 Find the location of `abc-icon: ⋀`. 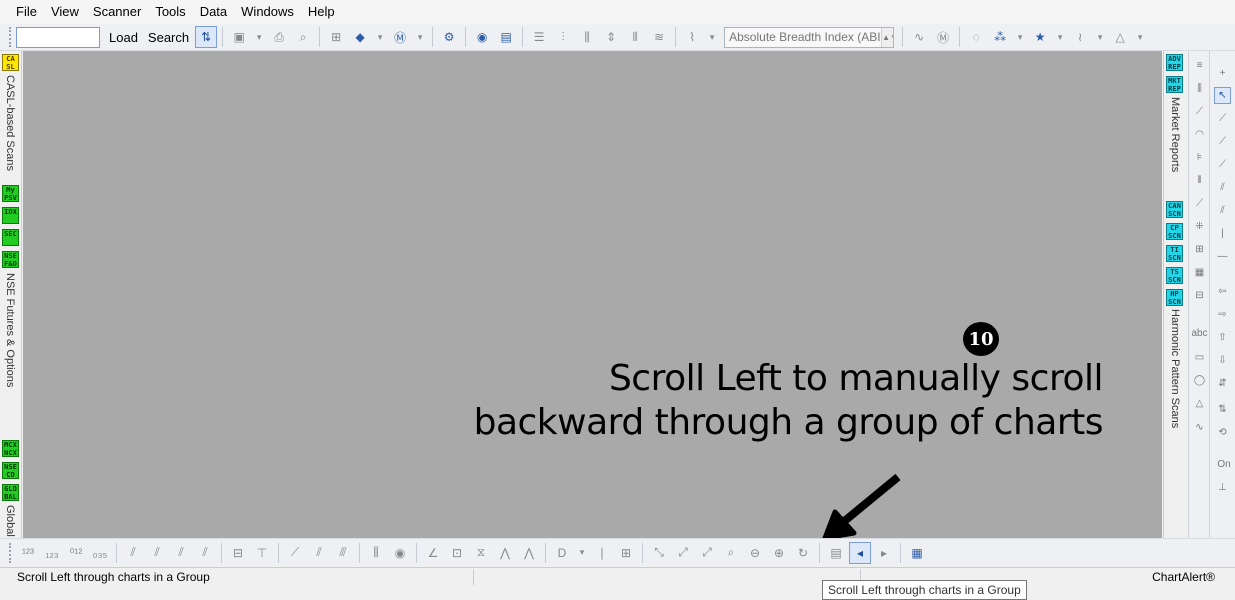

abc-icon: ⋀ is located at coordinates (529, 553).